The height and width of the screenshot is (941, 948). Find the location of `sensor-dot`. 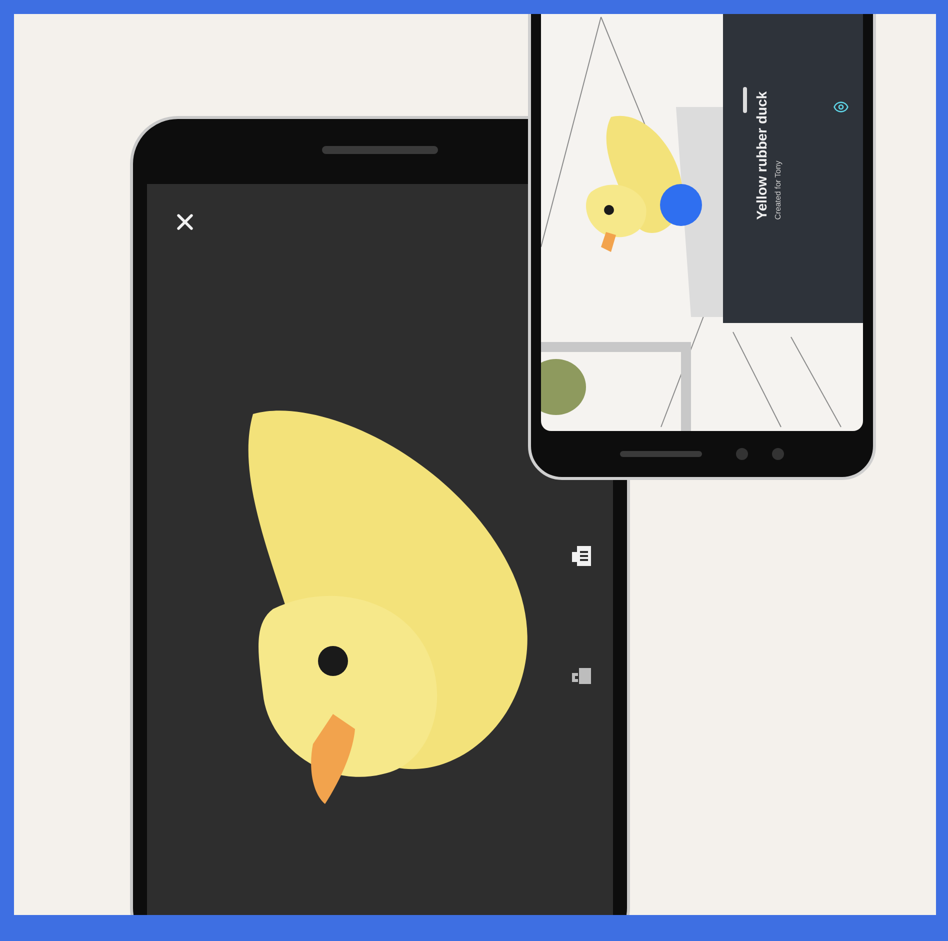

sensor-dot is located at coordinates (778, 454).